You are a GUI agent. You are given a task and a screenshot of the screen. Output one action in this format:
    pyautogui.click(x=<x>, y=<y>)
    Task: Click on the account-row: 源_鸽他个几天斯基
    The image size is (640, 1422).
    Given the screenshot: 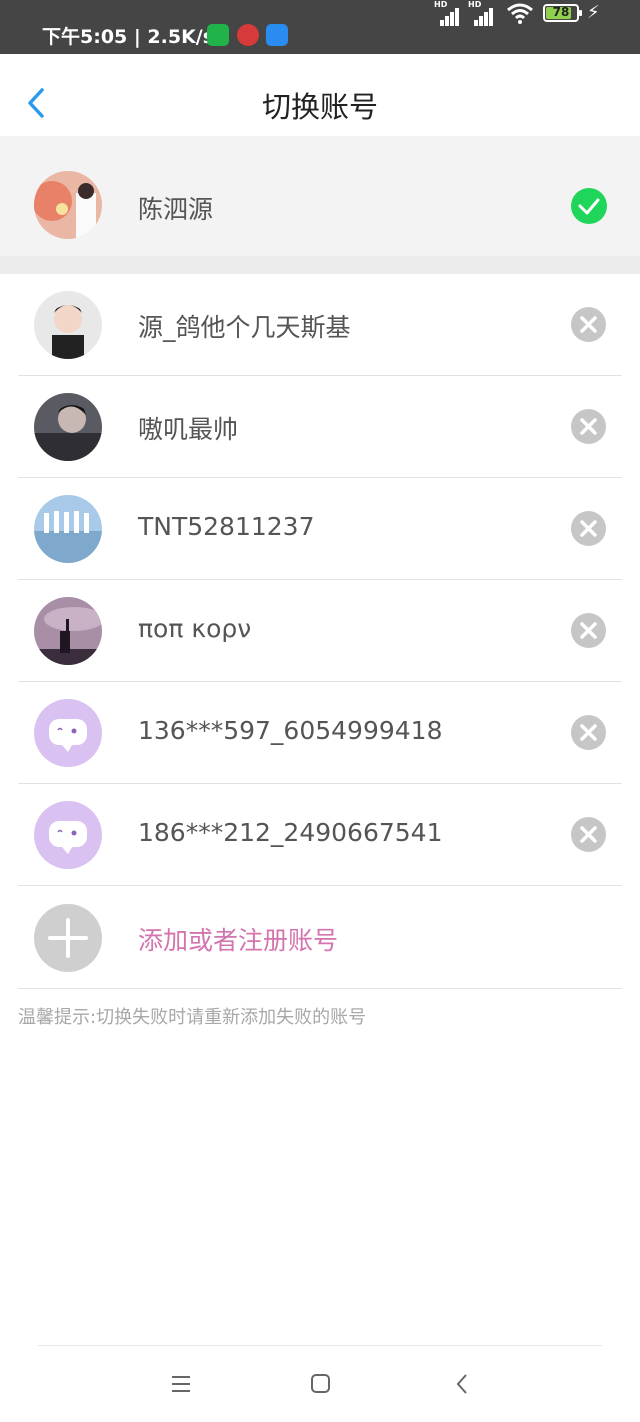 What is the action you would take?
    pyautogui.click(x=320, y=325)
    